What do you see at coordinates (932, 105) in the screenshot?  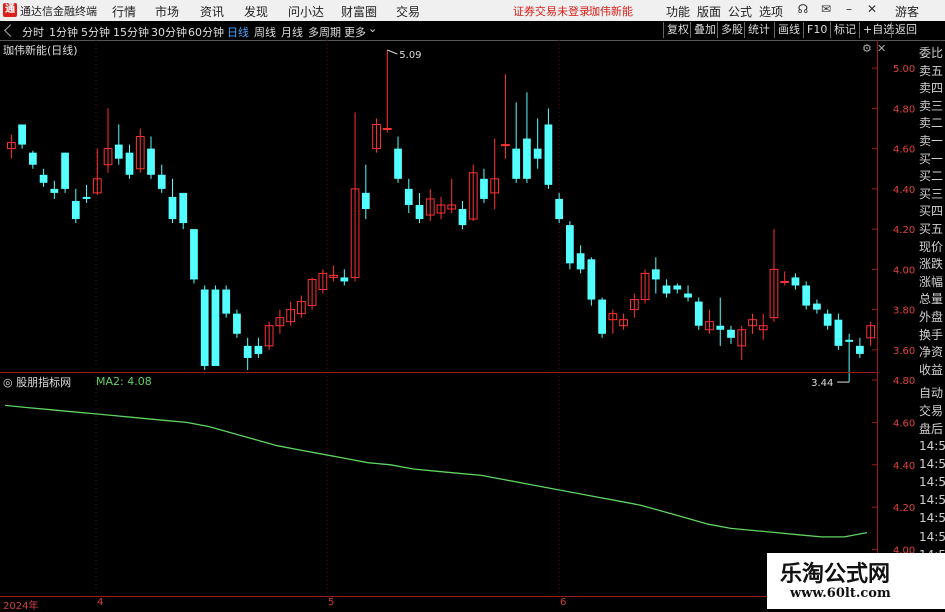 I see `quote-field-label: 卖三` at bounding box center [932, 105].